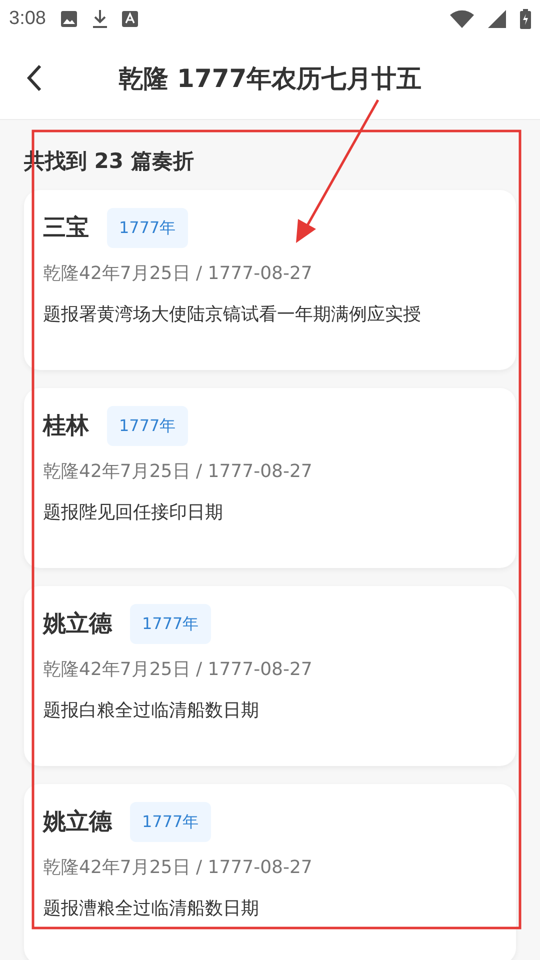 This screenshot has width=540, height=960. Describe the element at coordinates (151, 711) in the screenshot. I see `memorial-title: 题报白粮全过临清船数日期` at that location.